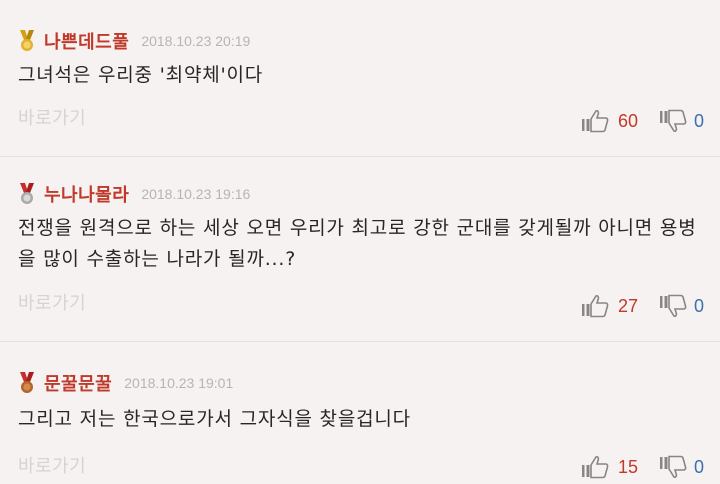 The height and width of the screenshot is (484, 720). I want to click on comment-text: 그리고 저는 한국으로가서 그자식을 찾을겁니다, so click(214, 419).